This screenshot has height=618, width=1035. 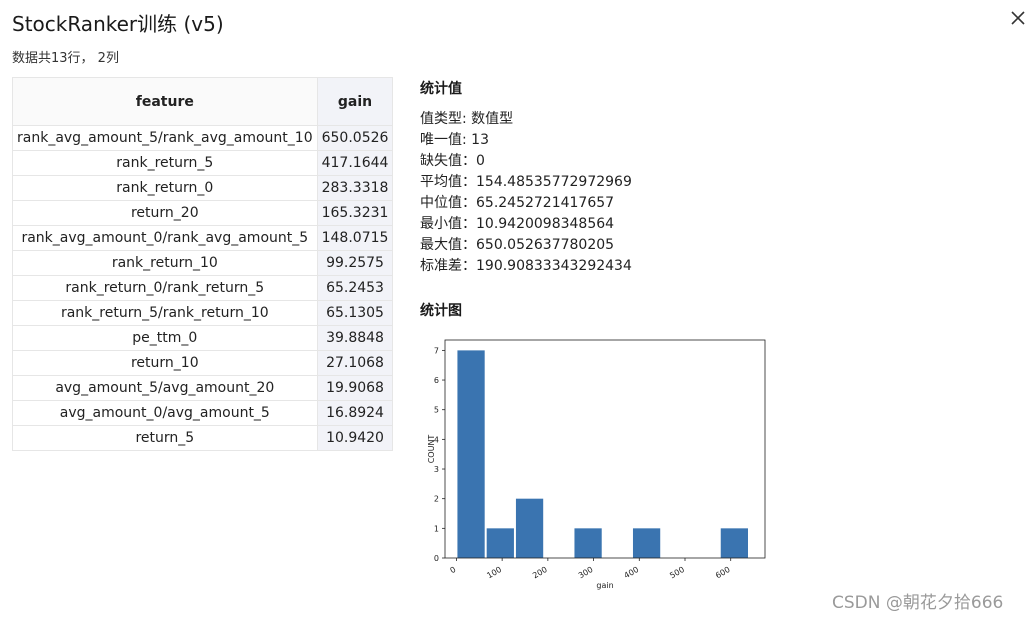 What do you see at coordinates (436, 380) in the screenshot?
I see `y-tick-label: 6` at bounding box center [436, 380].